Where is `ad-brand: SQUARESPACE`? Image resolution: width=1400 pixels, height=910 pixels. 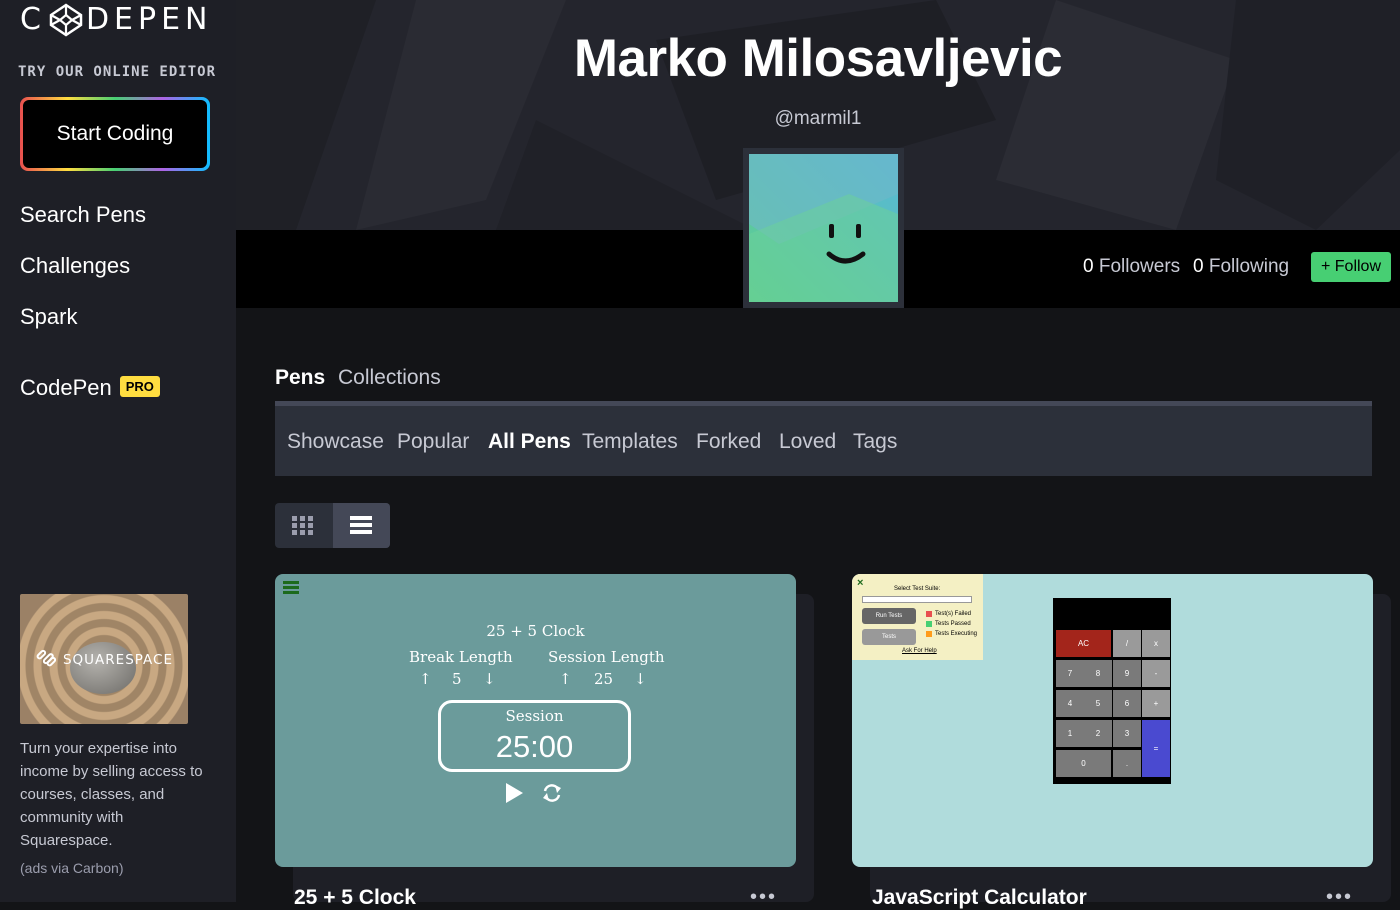
ad-brand: SQUARESPACE is located at coordinates (104, 658).